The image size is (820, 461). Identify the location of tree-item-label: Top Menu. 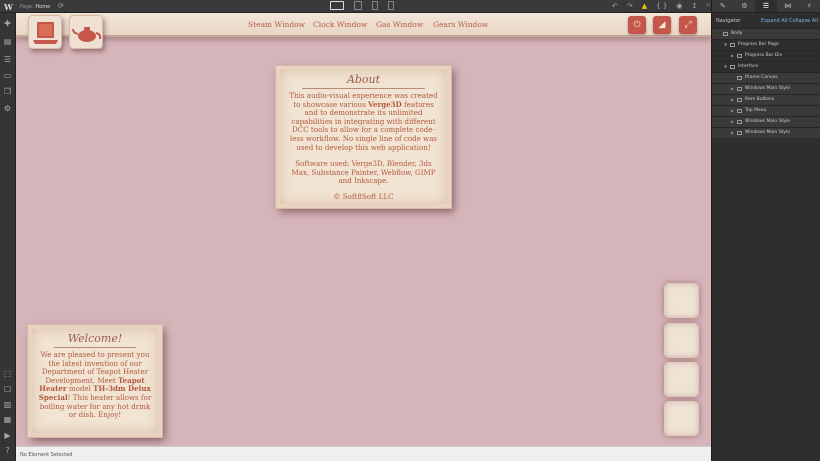
(756, 110).